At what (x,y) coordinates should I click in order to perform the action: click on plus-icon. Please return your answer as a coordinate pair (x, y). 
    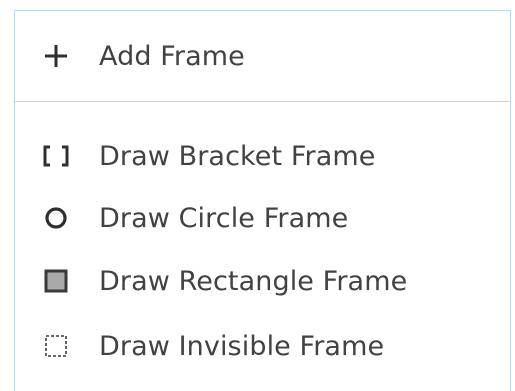
    Looking at the image, I should click on (56, 56).